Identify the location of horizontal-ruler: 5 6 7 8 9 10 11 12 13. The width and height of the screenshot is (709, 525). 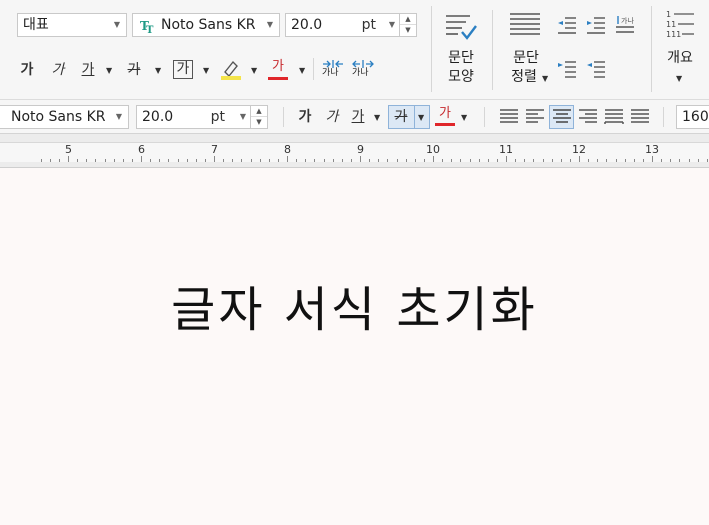
(354, 151).